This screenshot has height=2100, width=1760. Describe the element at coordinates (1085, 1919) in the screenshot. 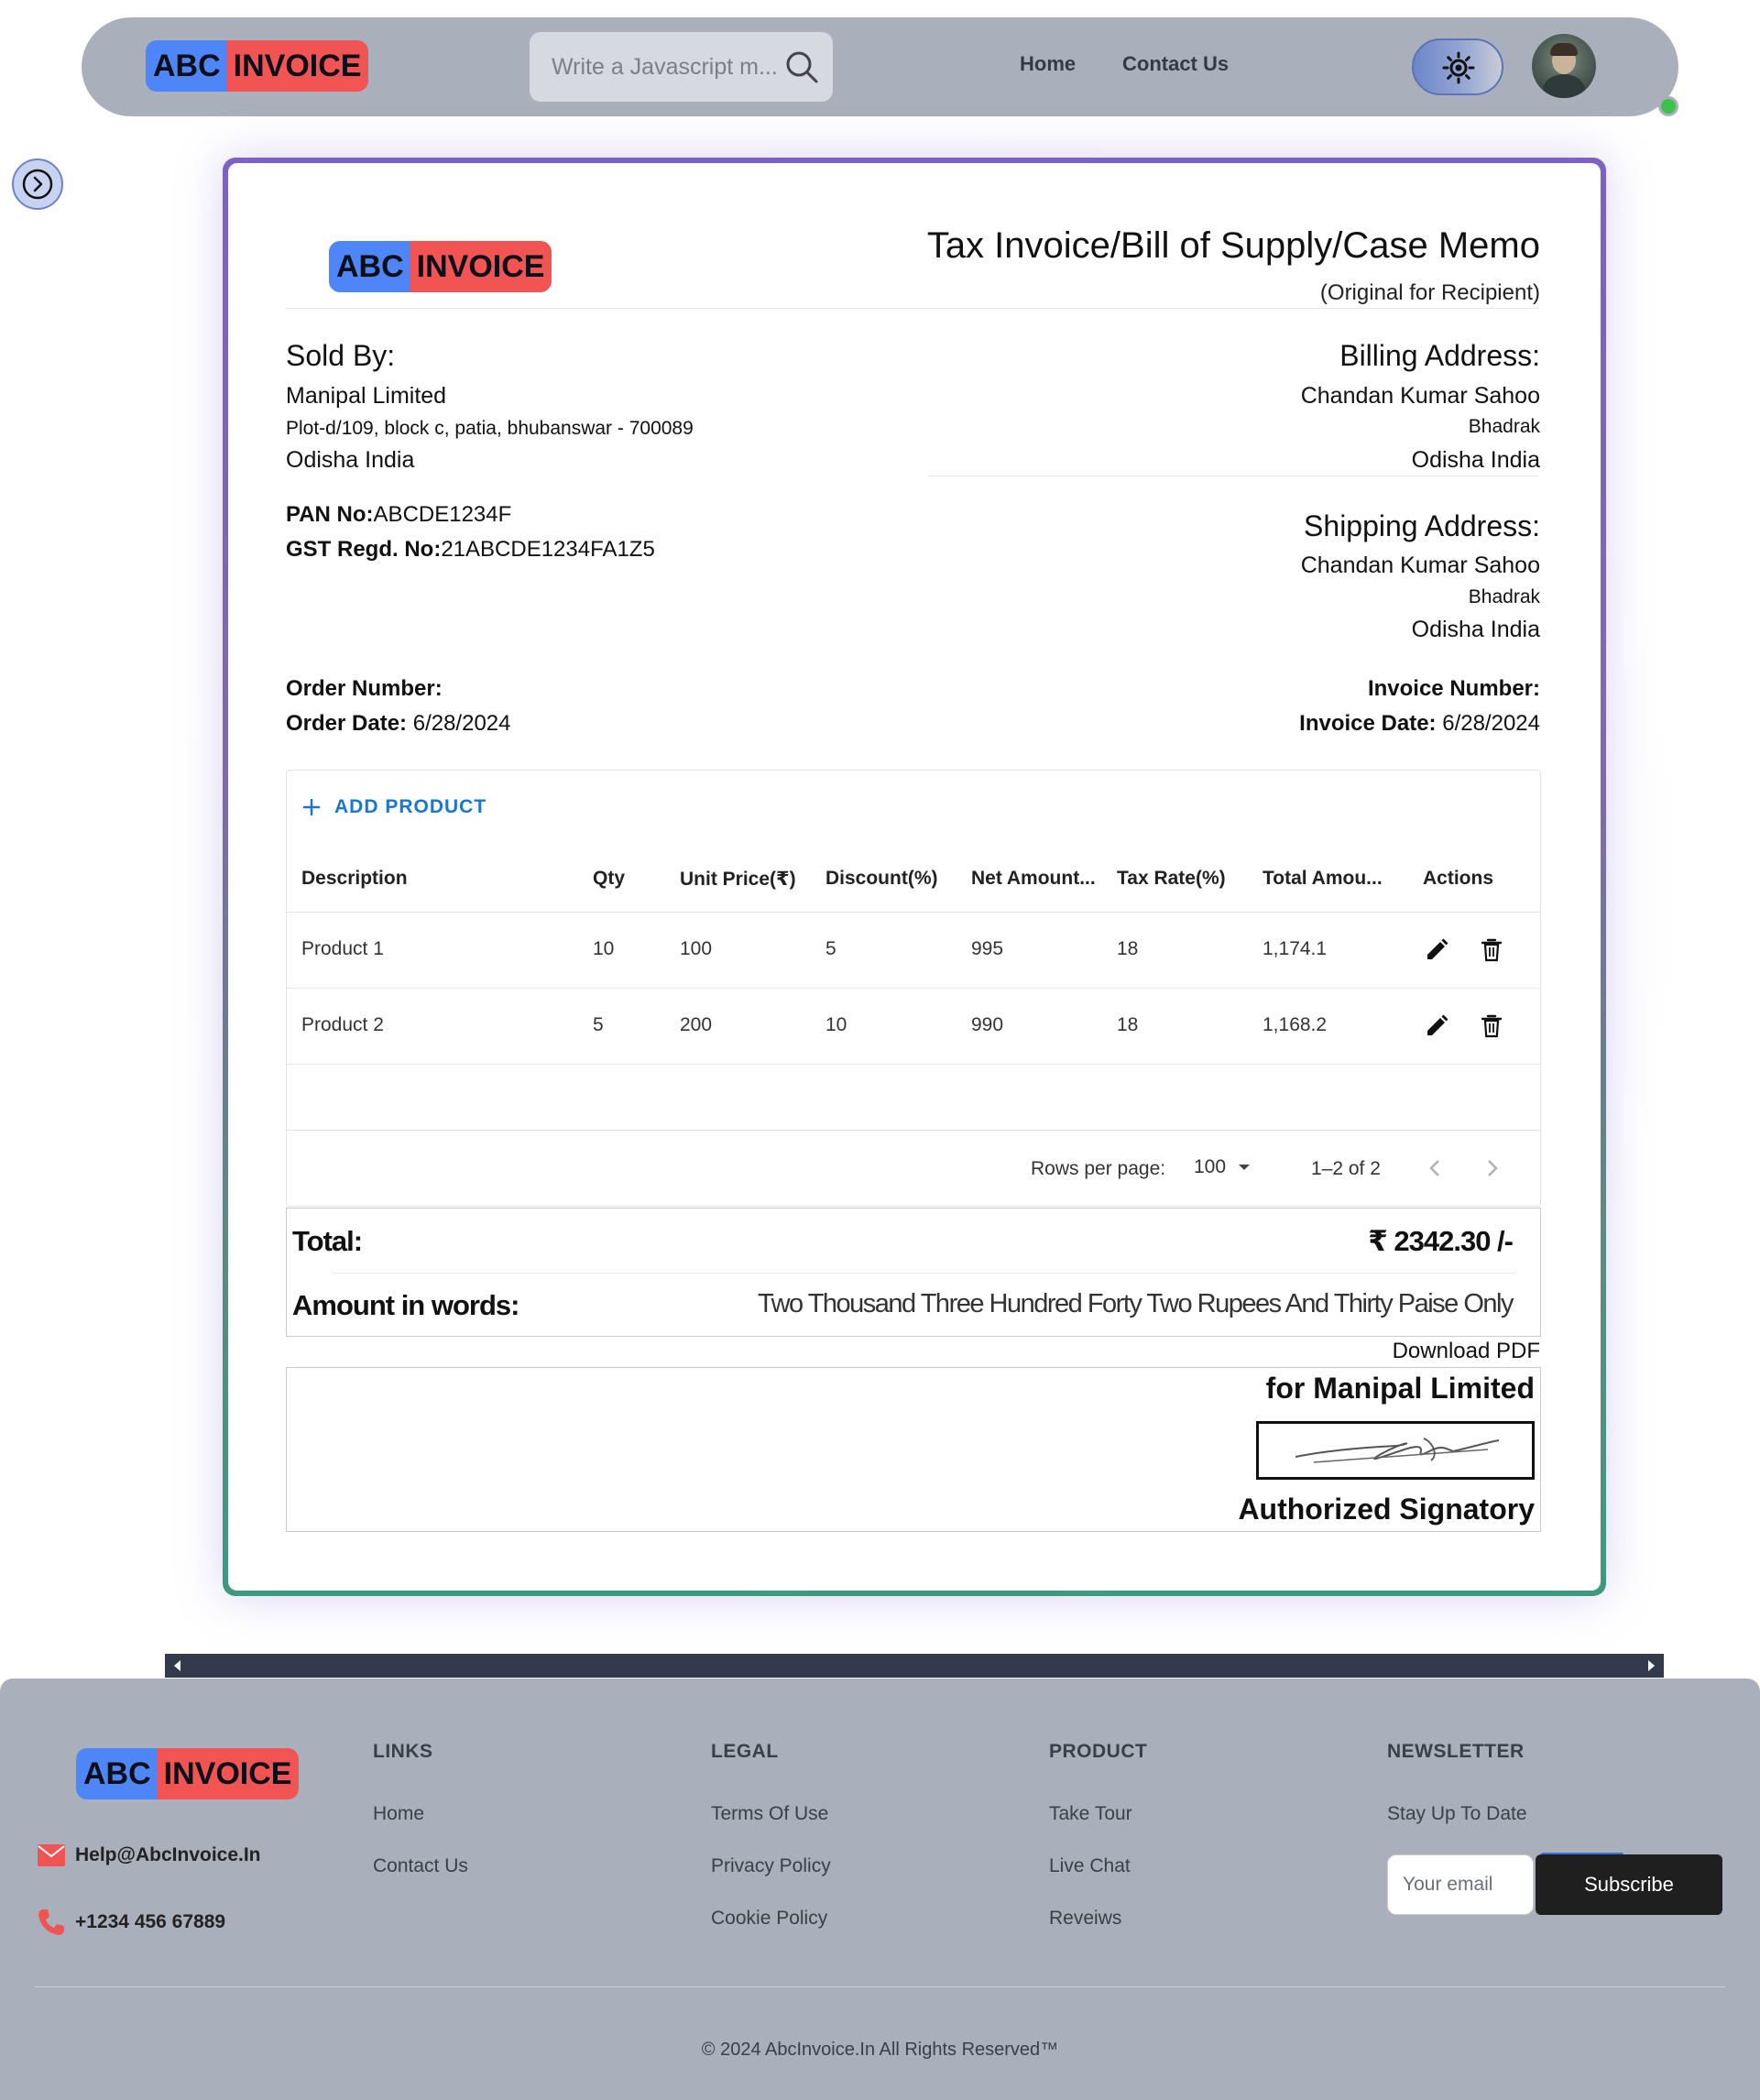

I see `footer-link-reviews: Reveiws` at that location.